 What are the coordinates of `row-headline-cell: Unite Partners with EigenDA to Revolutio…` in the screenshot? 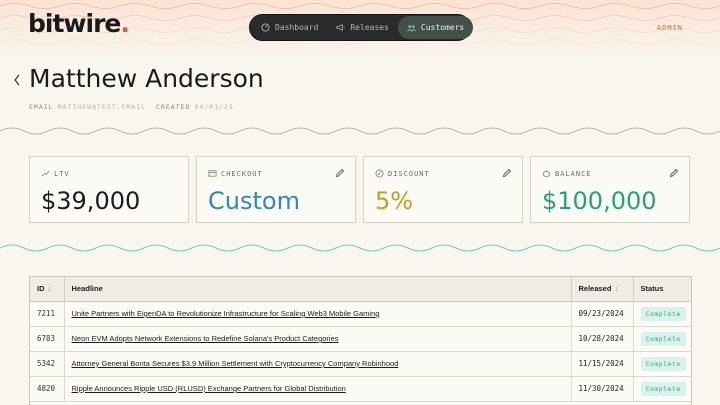 It's located at (318, 314).